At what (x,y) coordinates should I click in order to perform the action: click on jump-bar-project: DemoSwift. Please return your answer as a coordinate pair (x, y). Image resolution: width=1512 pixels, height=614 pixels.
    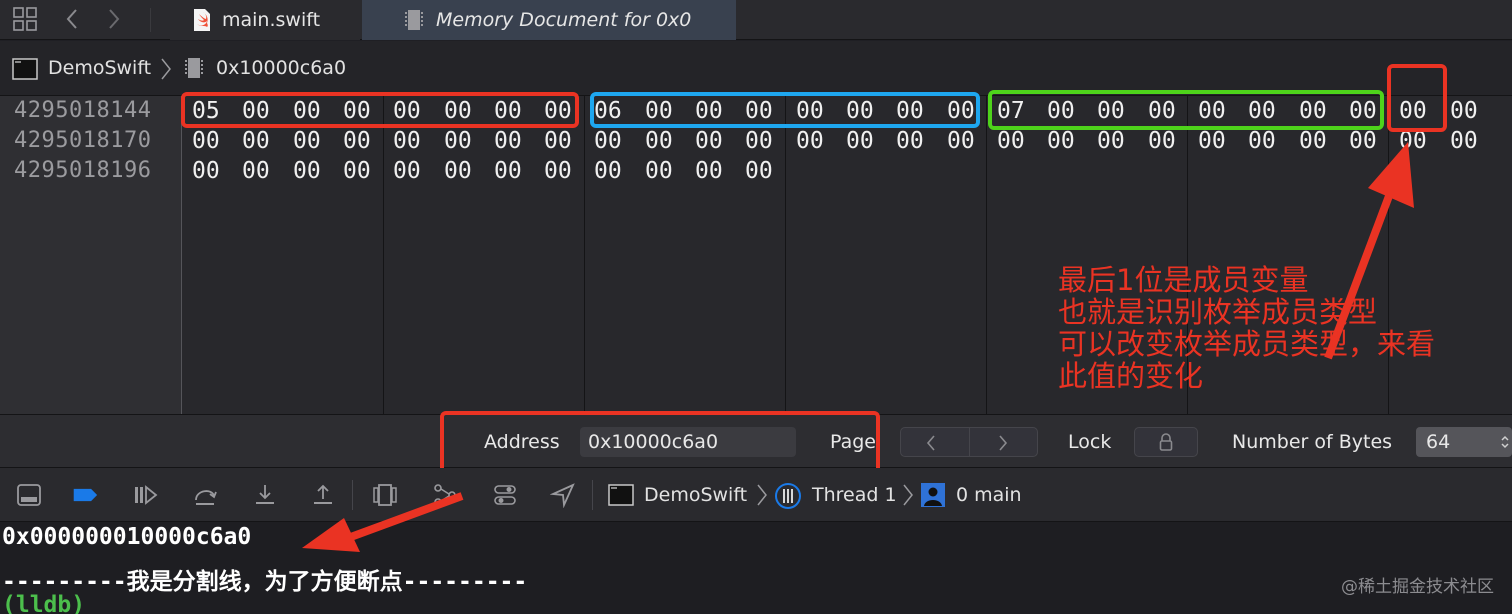
    Looking at the image, I should click on (99, 68).